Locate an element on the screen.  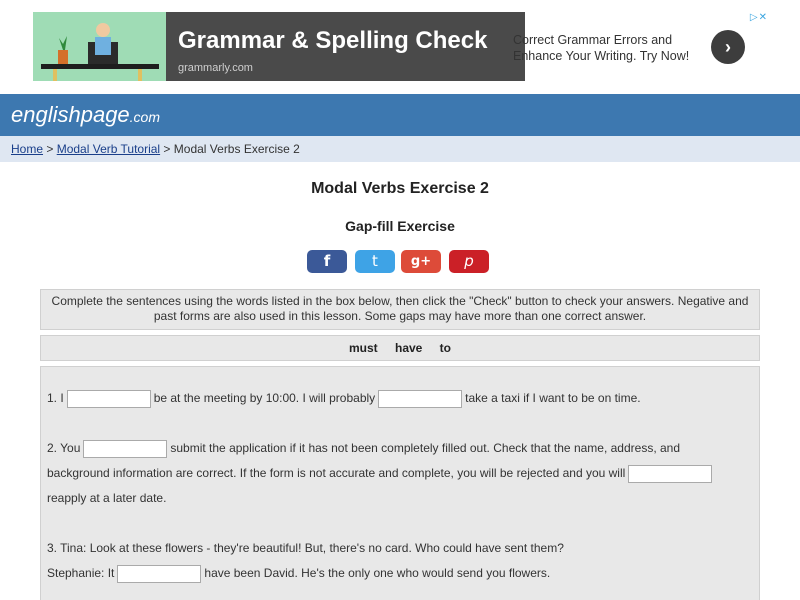
question-text: Stephanie: It is located at coordinates (81, 573).